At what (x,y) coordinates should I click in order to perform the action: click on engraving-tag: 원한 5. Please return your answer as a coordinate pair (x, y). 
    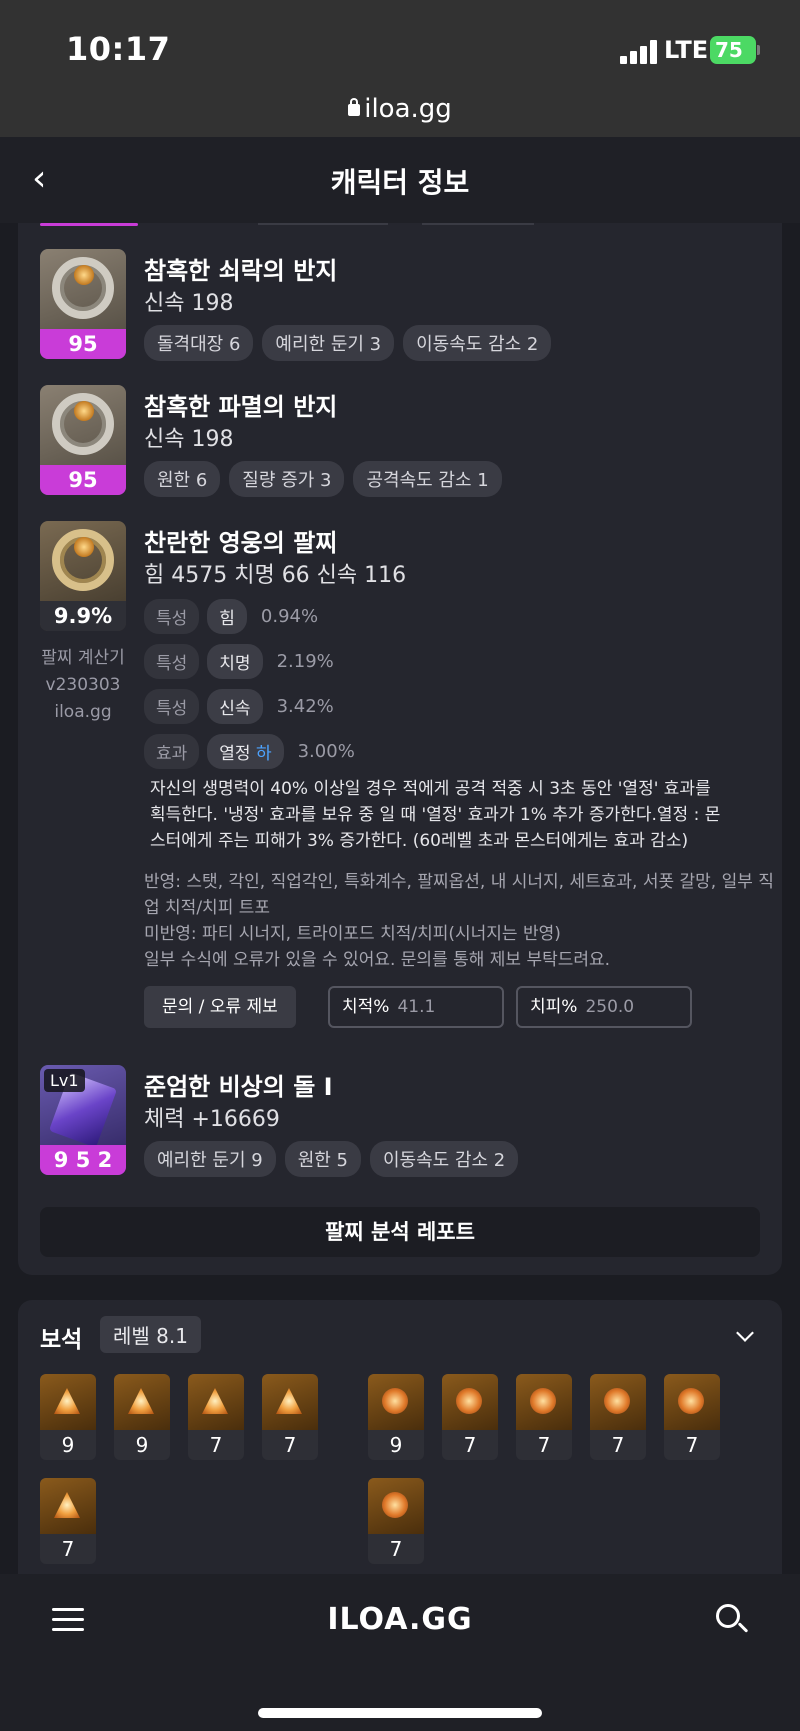
    Looking at the image, I should click on (322, 1159).